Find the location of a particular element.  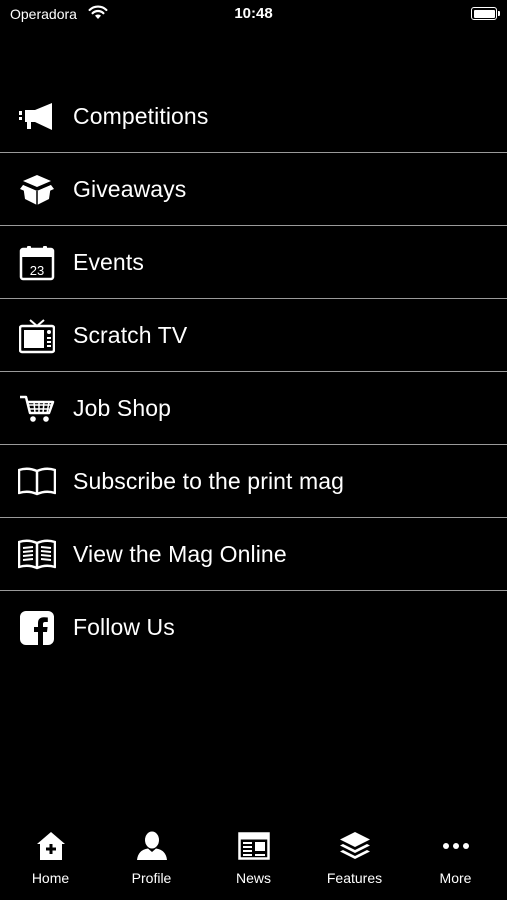

tab-features: Features is located at coordinates (354, 861).